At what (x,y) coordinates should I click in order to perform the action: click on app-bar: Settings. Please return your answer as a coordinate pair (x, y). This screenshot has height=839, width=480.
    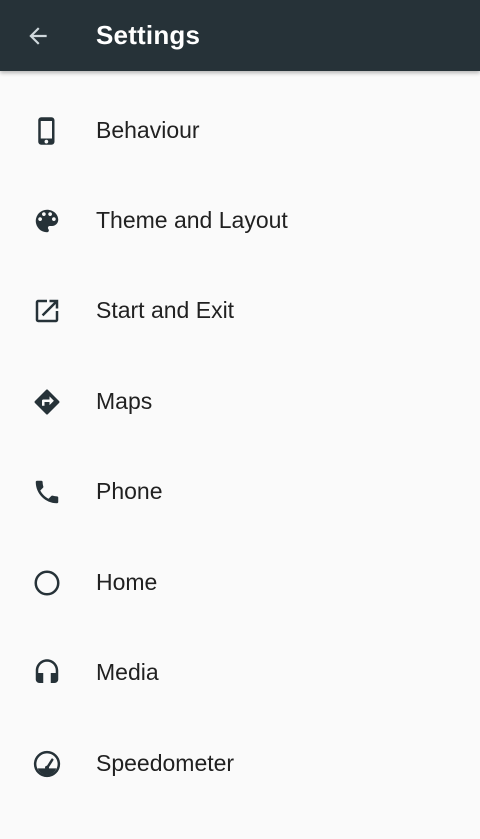
    Looking at the image, I should click on (240, 35).